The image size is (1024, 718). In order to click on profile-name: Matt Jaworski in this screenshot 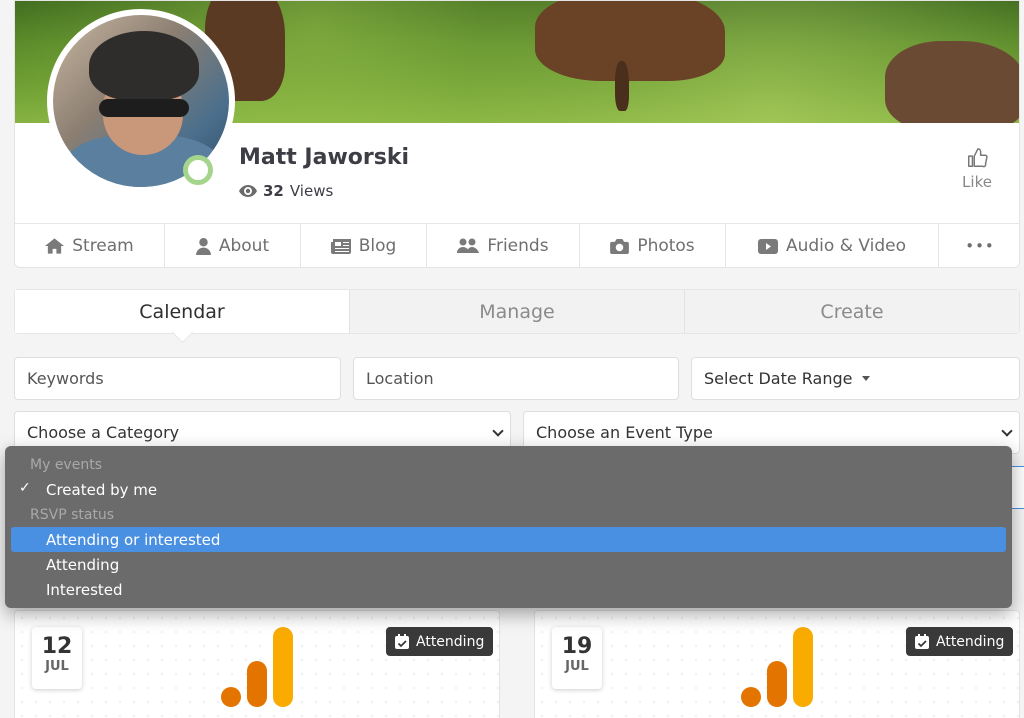, I will do `click(324, 157)`.